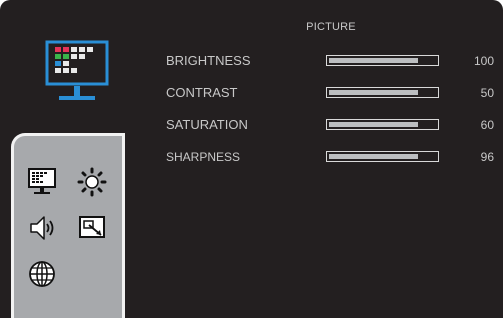  What do you see at coordinates (373, 92) in the screenshot?
I see `contrast-slider-fill` at bounding box center [373, 92].